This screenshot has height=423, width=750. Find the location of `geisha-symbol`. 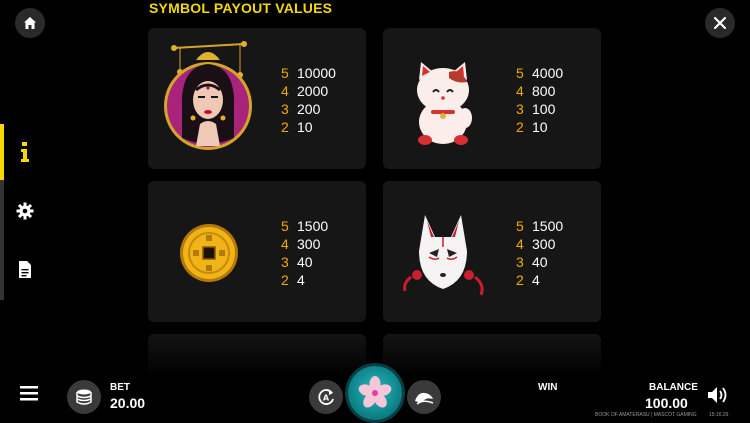

geisha-symbol is located at coordinates (208, 98).